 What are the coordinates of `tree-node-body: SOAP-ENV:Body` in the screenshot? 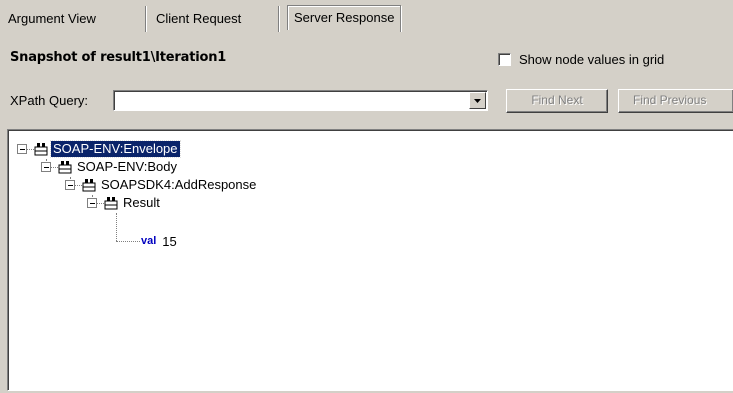 It's located at (110, 167).